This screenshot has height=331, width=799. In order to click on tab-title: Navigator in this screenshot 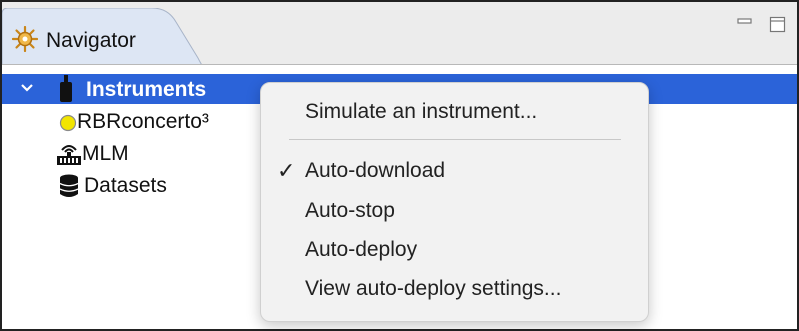, I will do `click(91, 40)`.